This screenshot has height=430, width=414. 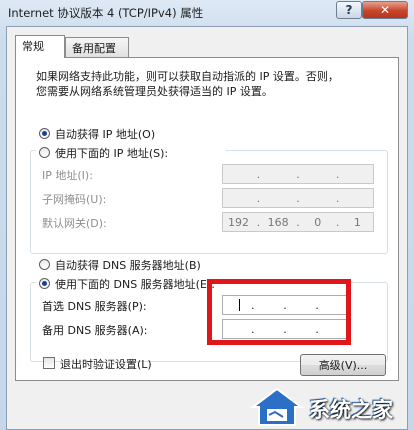 What do you see at coordinates (67, 175) in the screenshot?
I see `ip-address-label: IP 地址(I):` at bounding box center [67, 175].